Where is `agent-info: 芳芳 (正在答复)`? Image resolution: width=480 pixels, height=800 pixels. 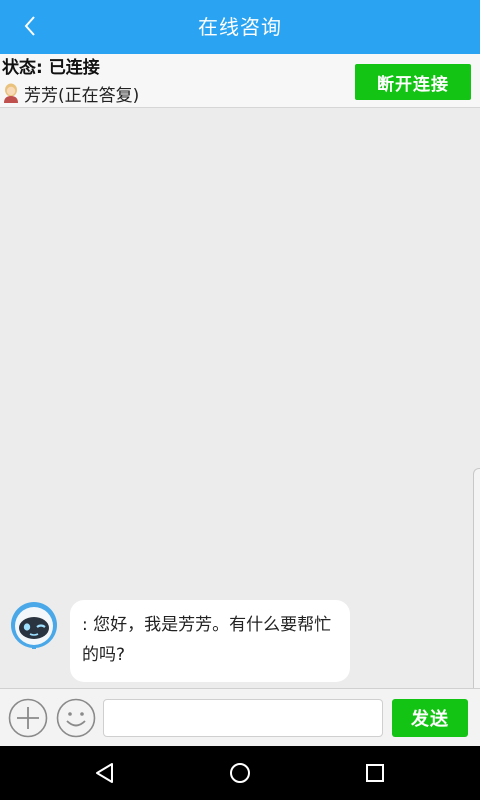
agent-info: 芳芳 (正在答复) is located at coordinates (71, 94).